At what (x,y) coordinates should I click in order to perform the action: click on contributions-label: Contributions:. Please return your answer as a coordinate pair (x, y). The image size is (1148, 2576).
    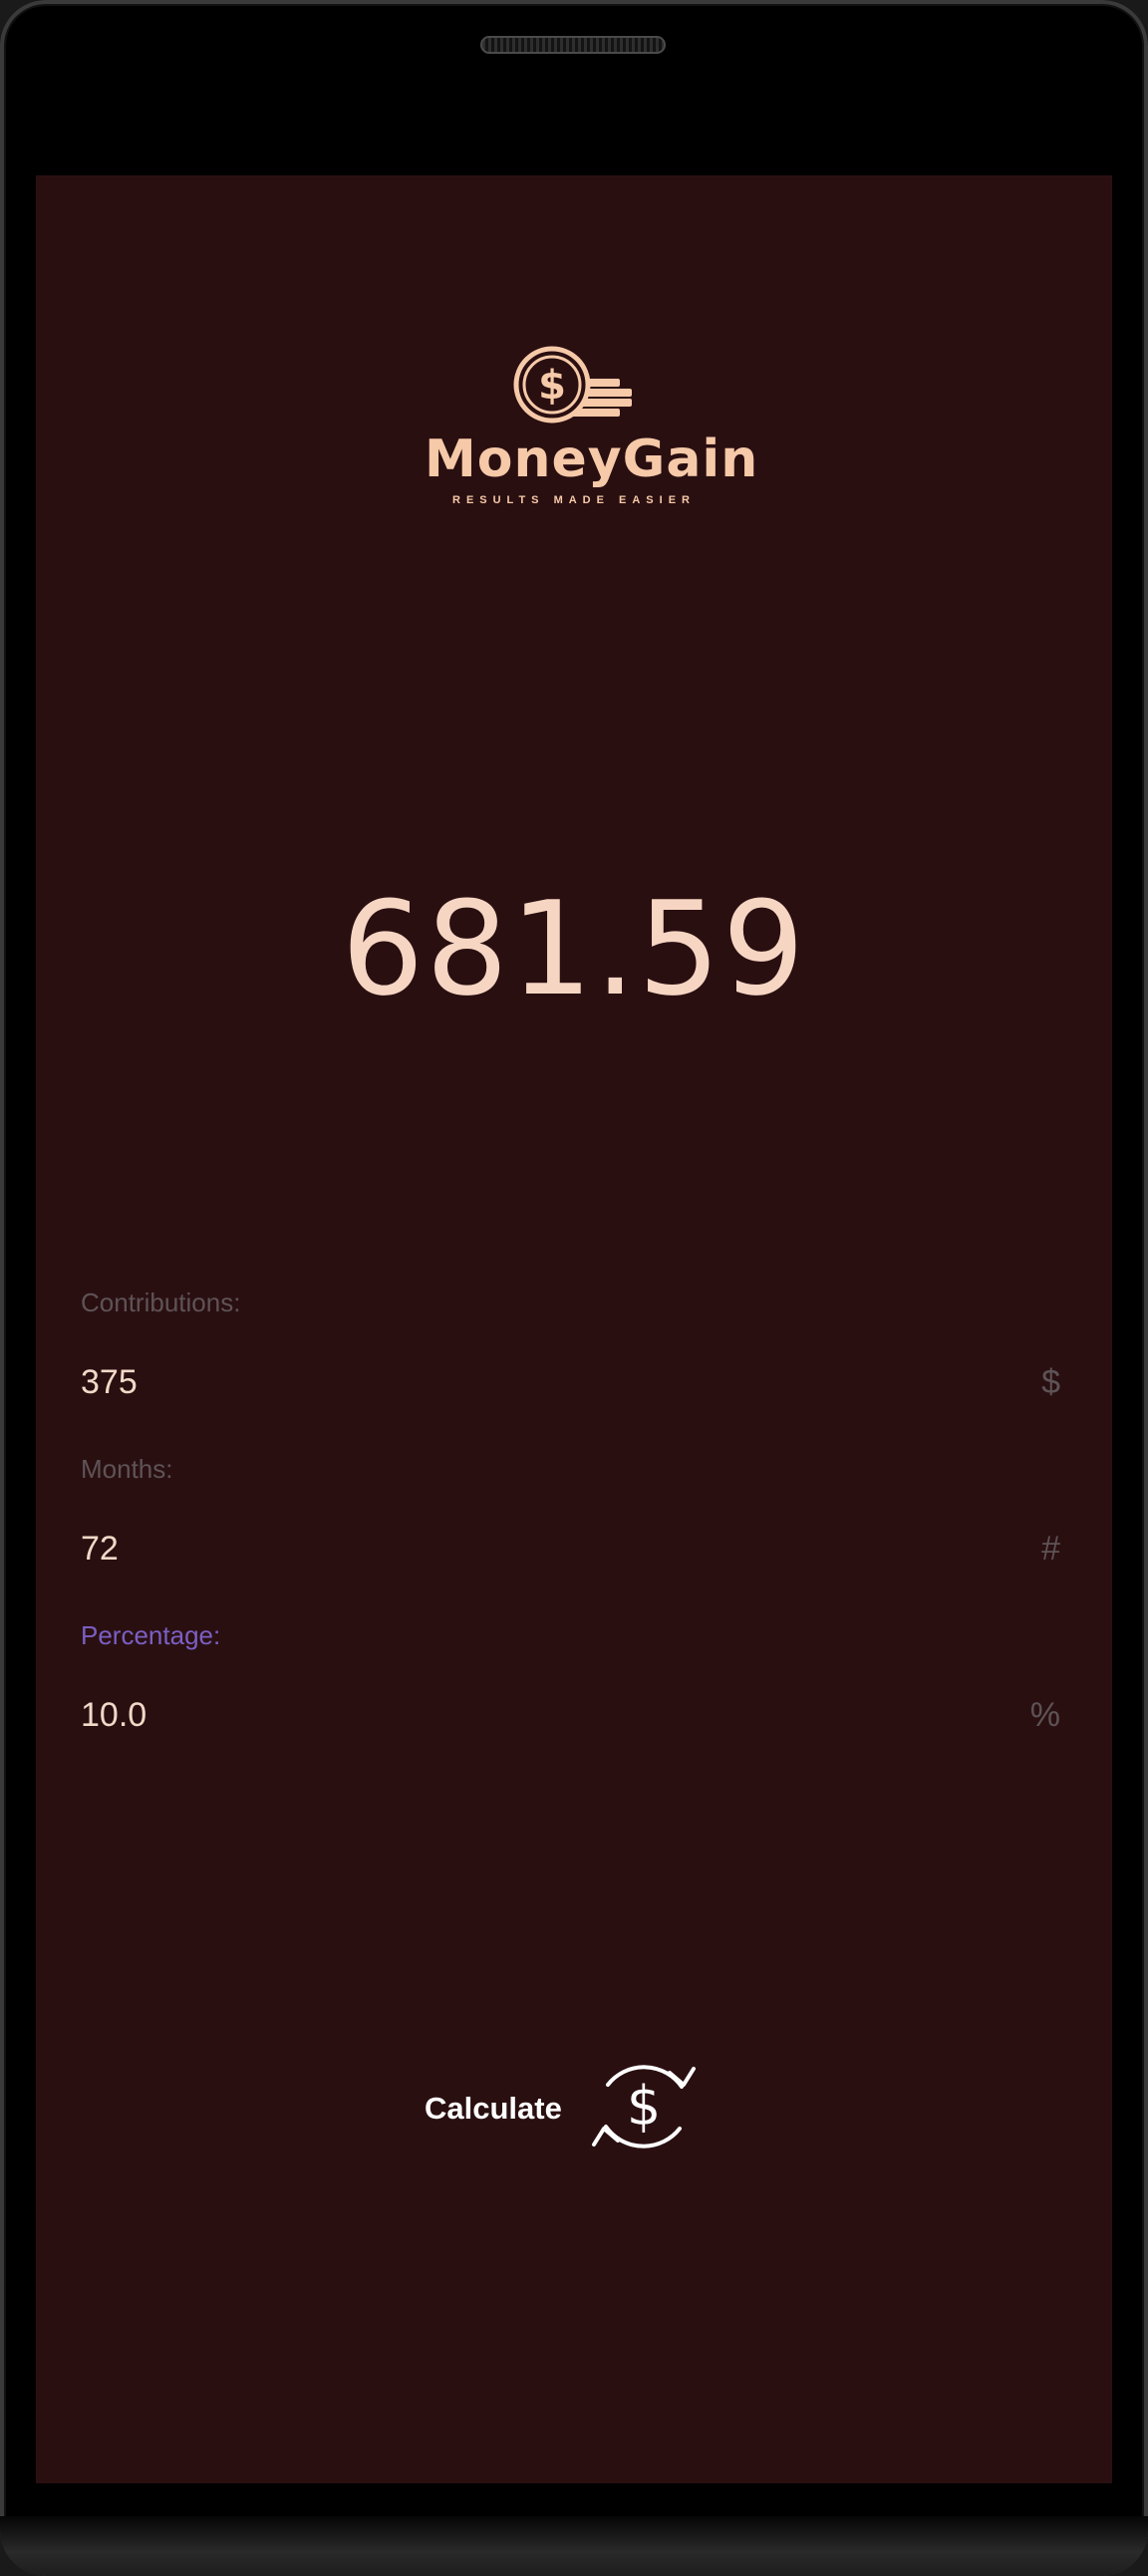
    Looking at the image, I should click on (161, 1302).